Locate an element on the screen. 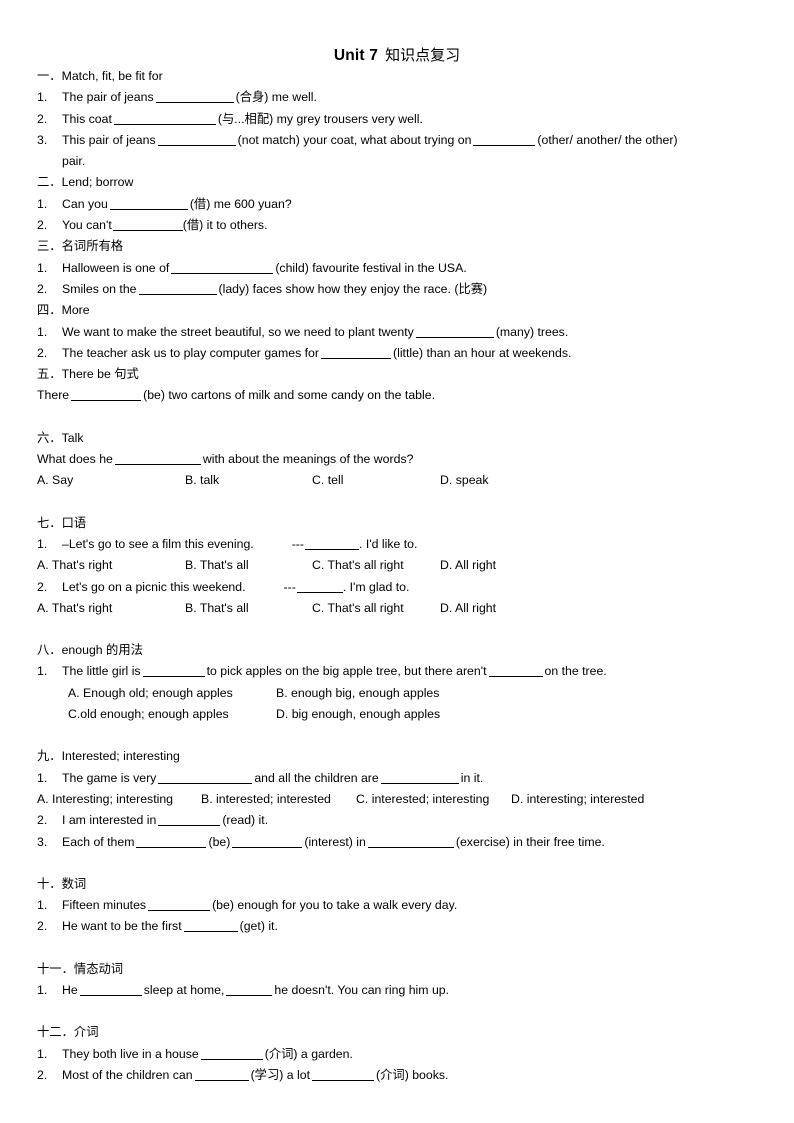 This screenshot has width=794, height=1123. question-text: The pair of jeans is located at coordinates (108, 97).